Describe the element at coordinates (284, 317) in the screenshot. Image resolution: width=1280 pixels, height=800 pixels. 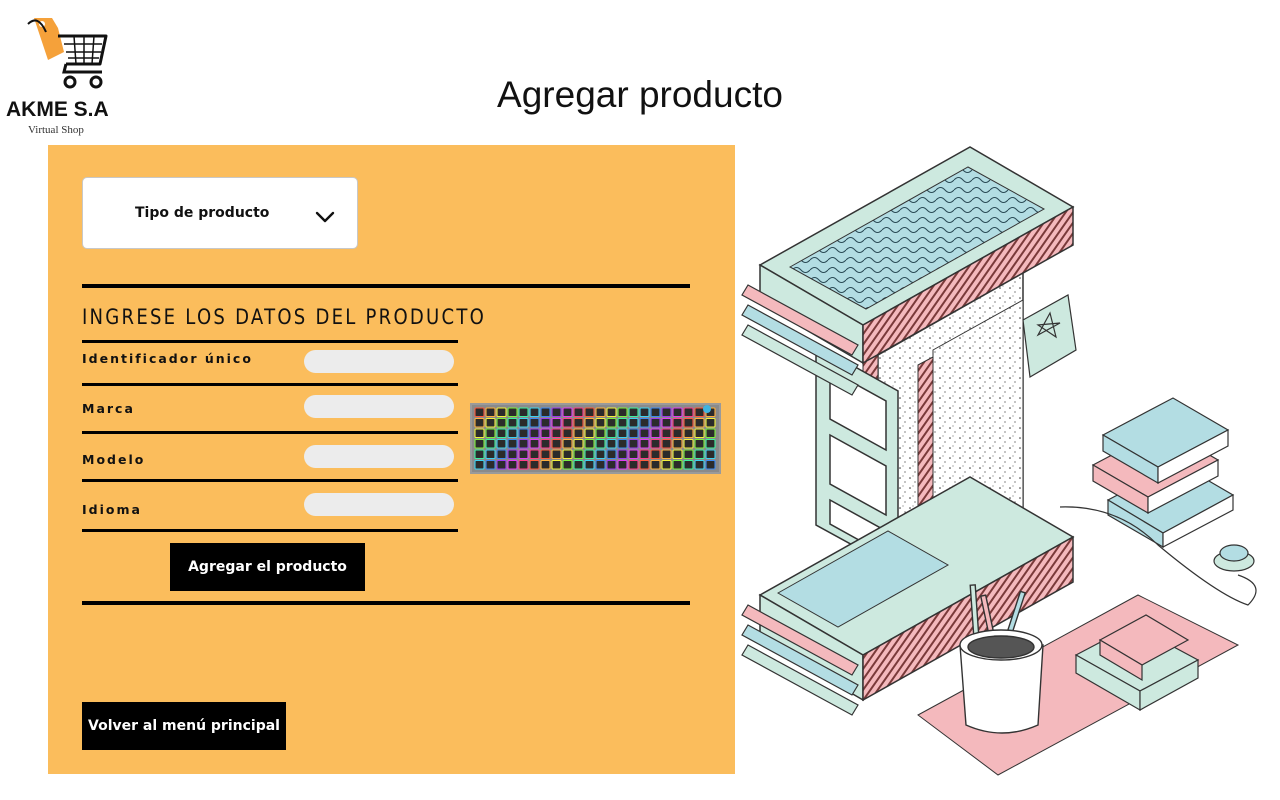
I see `section-heading: INGRESE LOS DATOS DEL PRODUCTO` at that location.